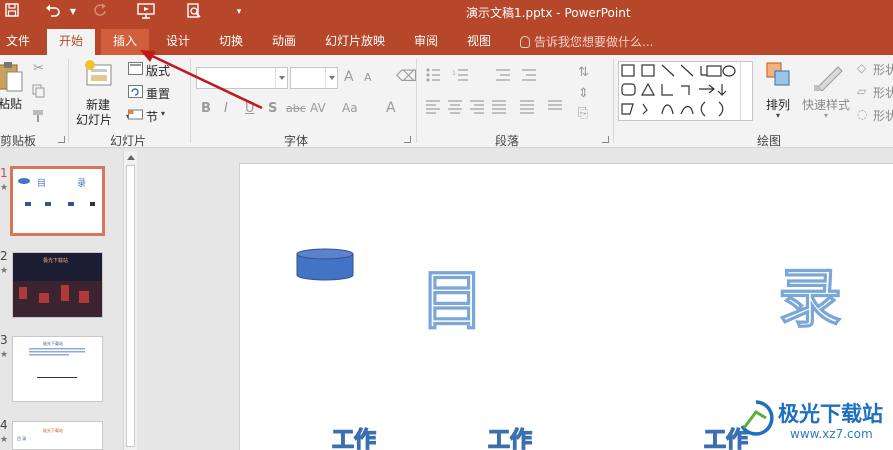 The width and height of the screenshot is (893, 450). I want to click on work-item-2: 工作, so click(509, 436).